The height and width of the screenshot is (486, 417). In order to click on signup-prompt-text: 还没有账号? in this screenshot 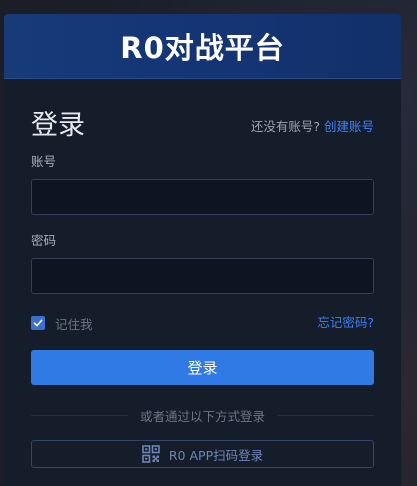, I will do `click(285, 126)`.